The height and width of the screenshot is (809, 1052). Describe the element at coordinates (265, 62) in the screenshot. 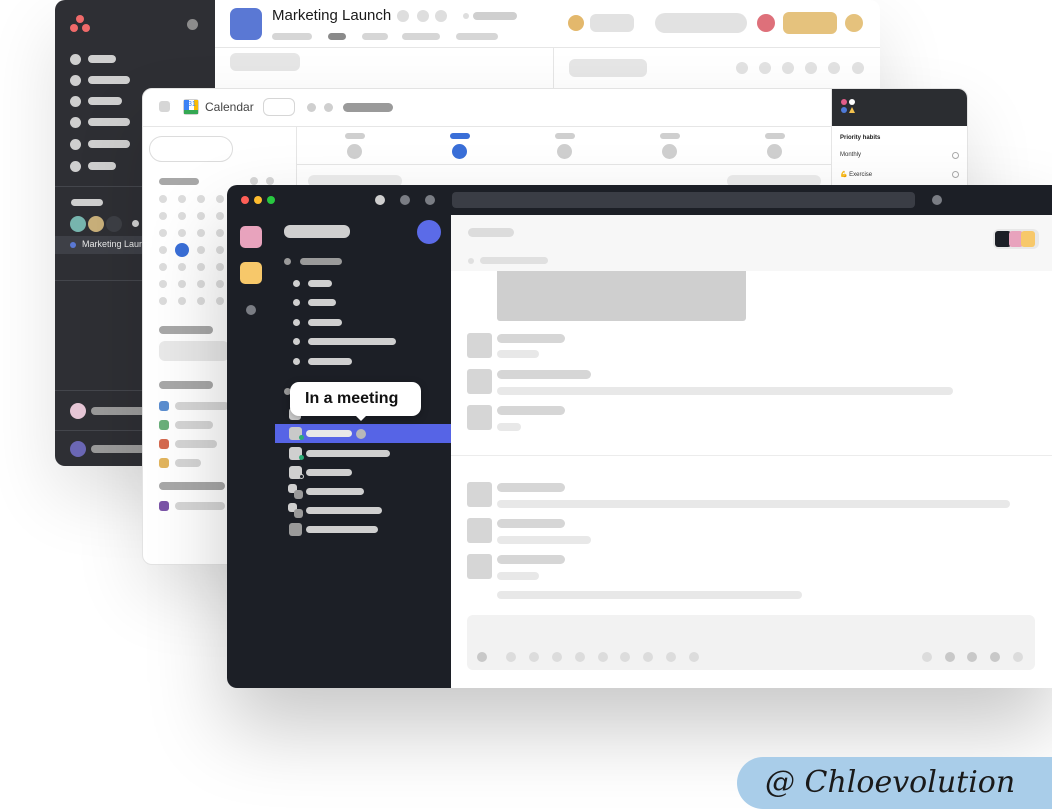

I see `add-task-button` at that location.